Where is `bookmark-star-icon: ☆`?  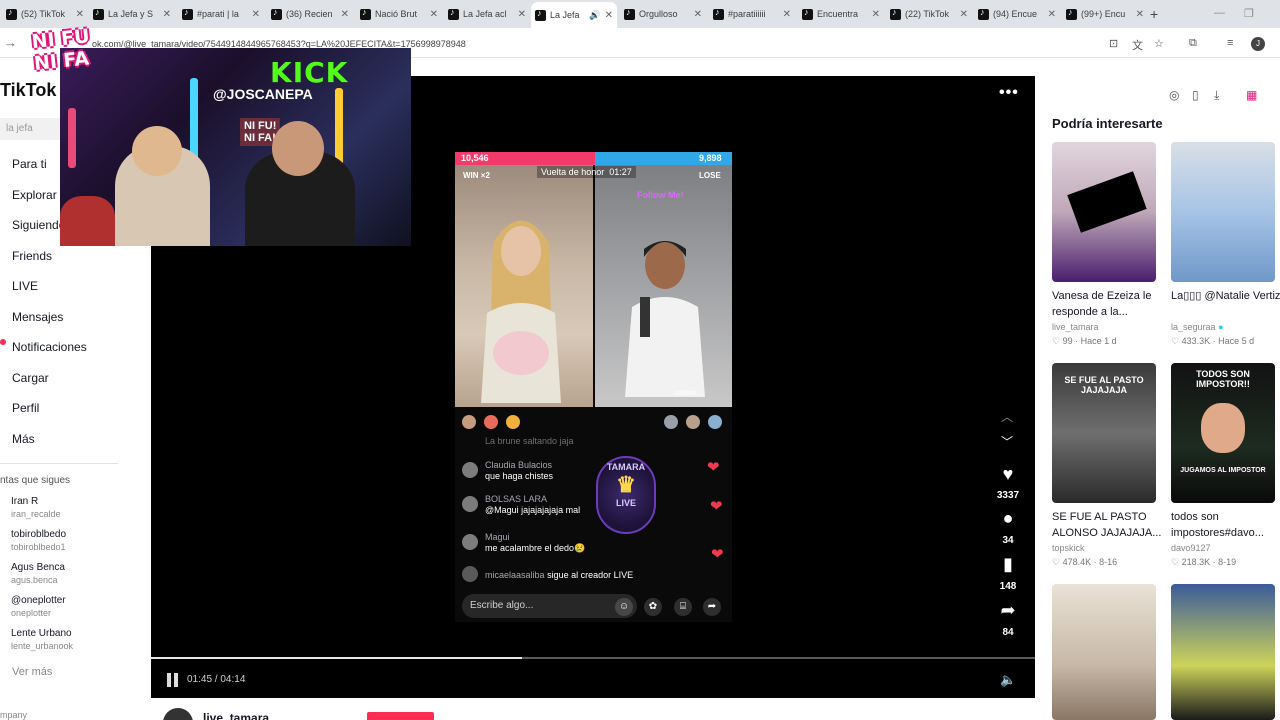
bookmark-star-icon: ☆ is located at coordinates (1159, 43).